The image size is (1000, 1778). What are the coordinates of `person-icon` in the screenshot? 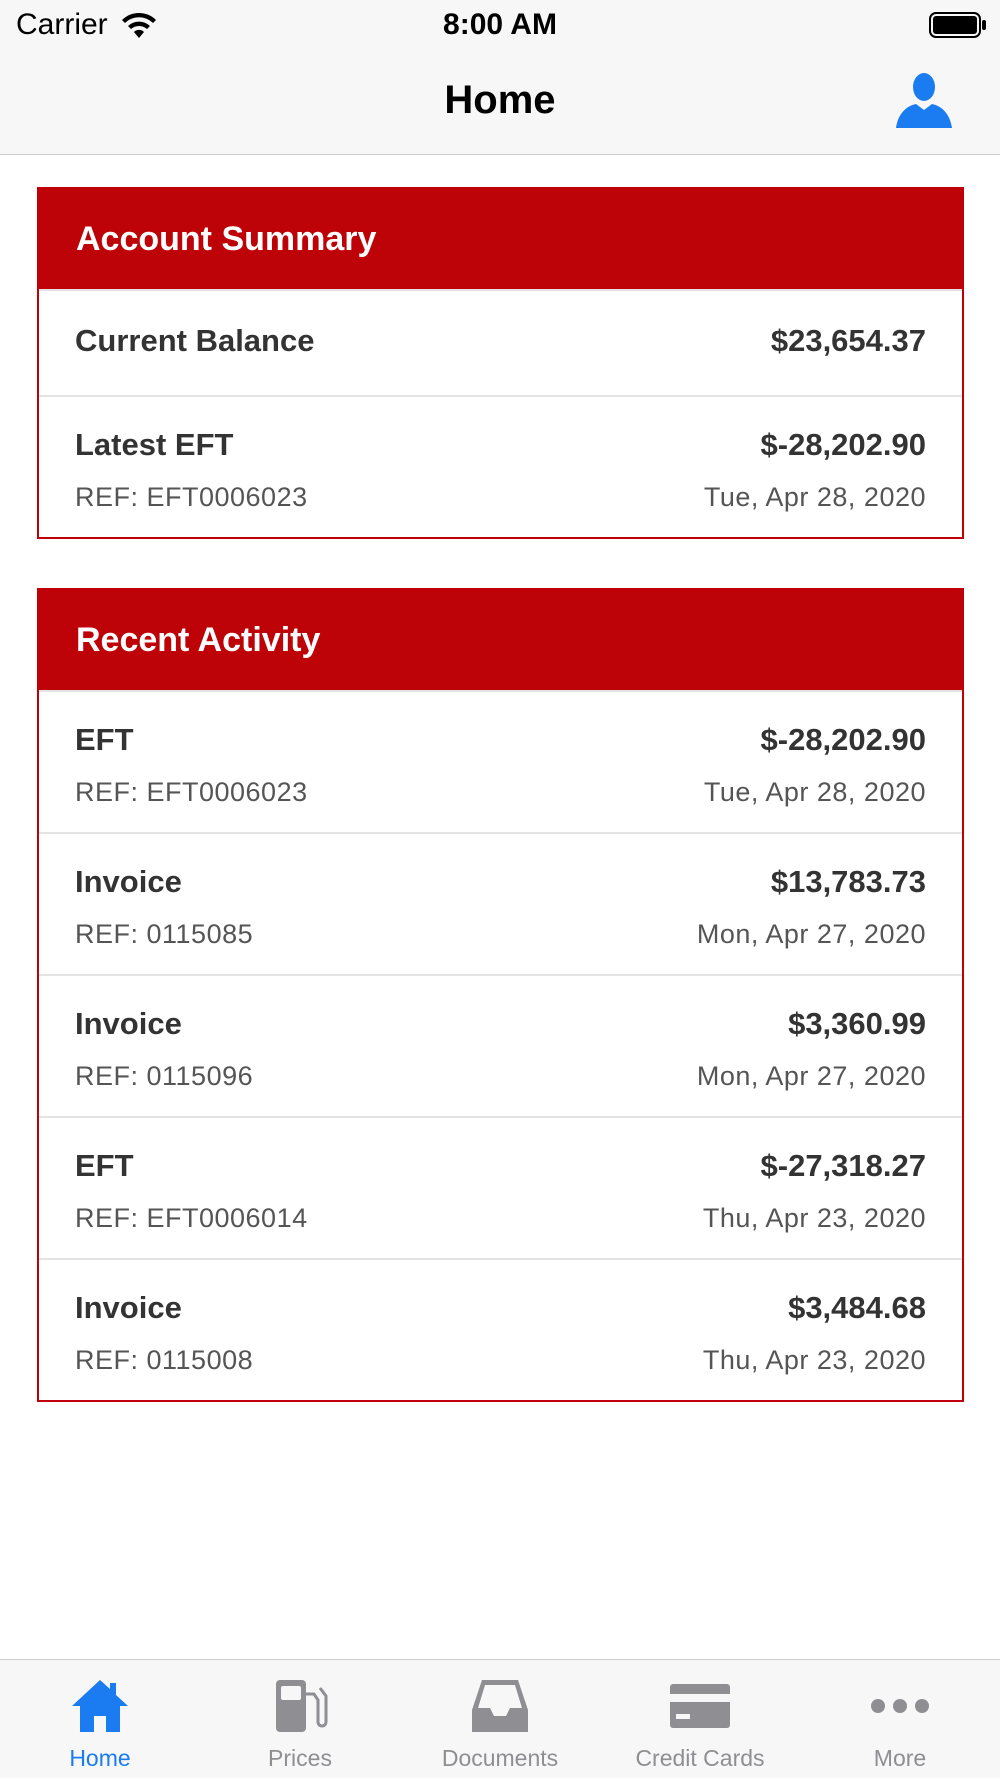 It's located at (924, 100).